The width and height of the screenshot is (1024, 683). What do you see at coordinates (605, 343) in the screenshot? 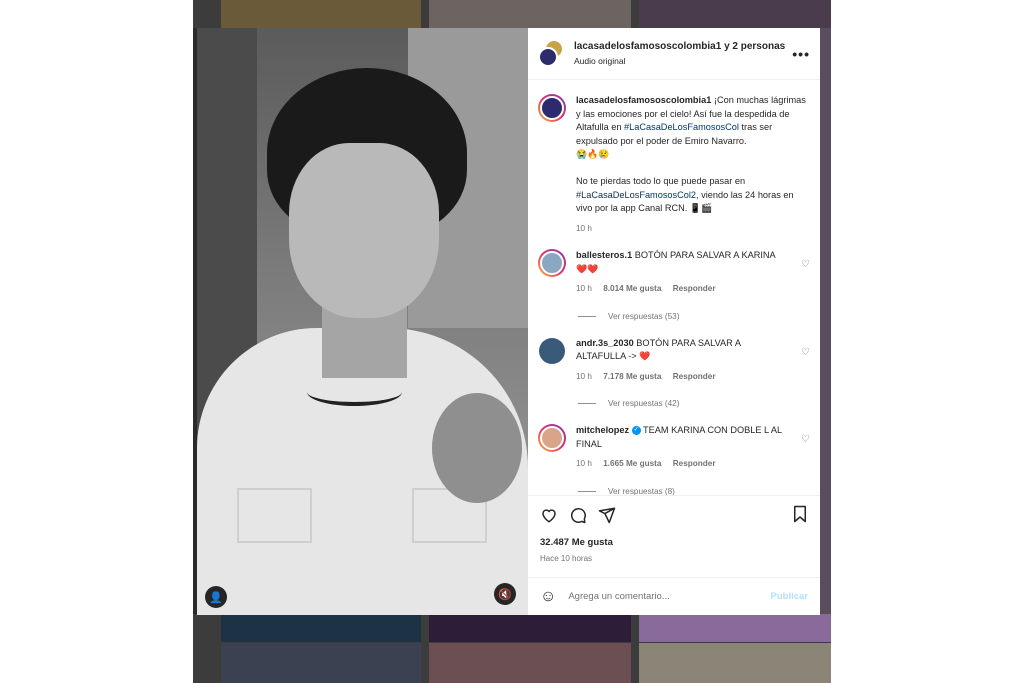
I see `comment-username: andr.3s_2030` at bounding box center [605, 343].